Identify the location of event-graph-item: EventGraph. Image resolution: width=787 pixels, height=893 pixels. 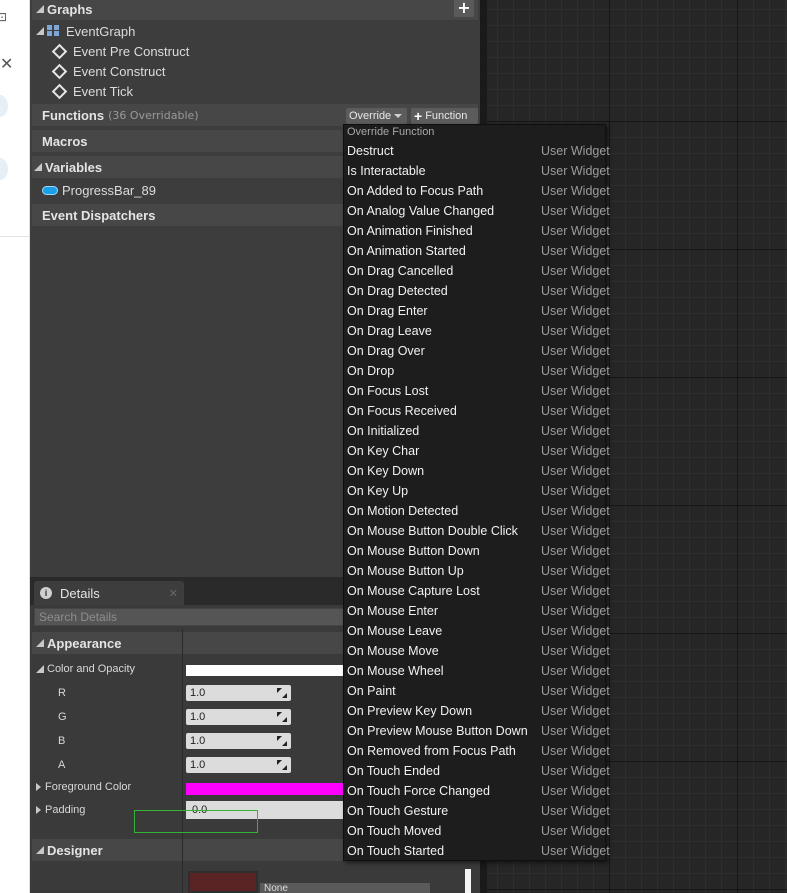
(83, 31).